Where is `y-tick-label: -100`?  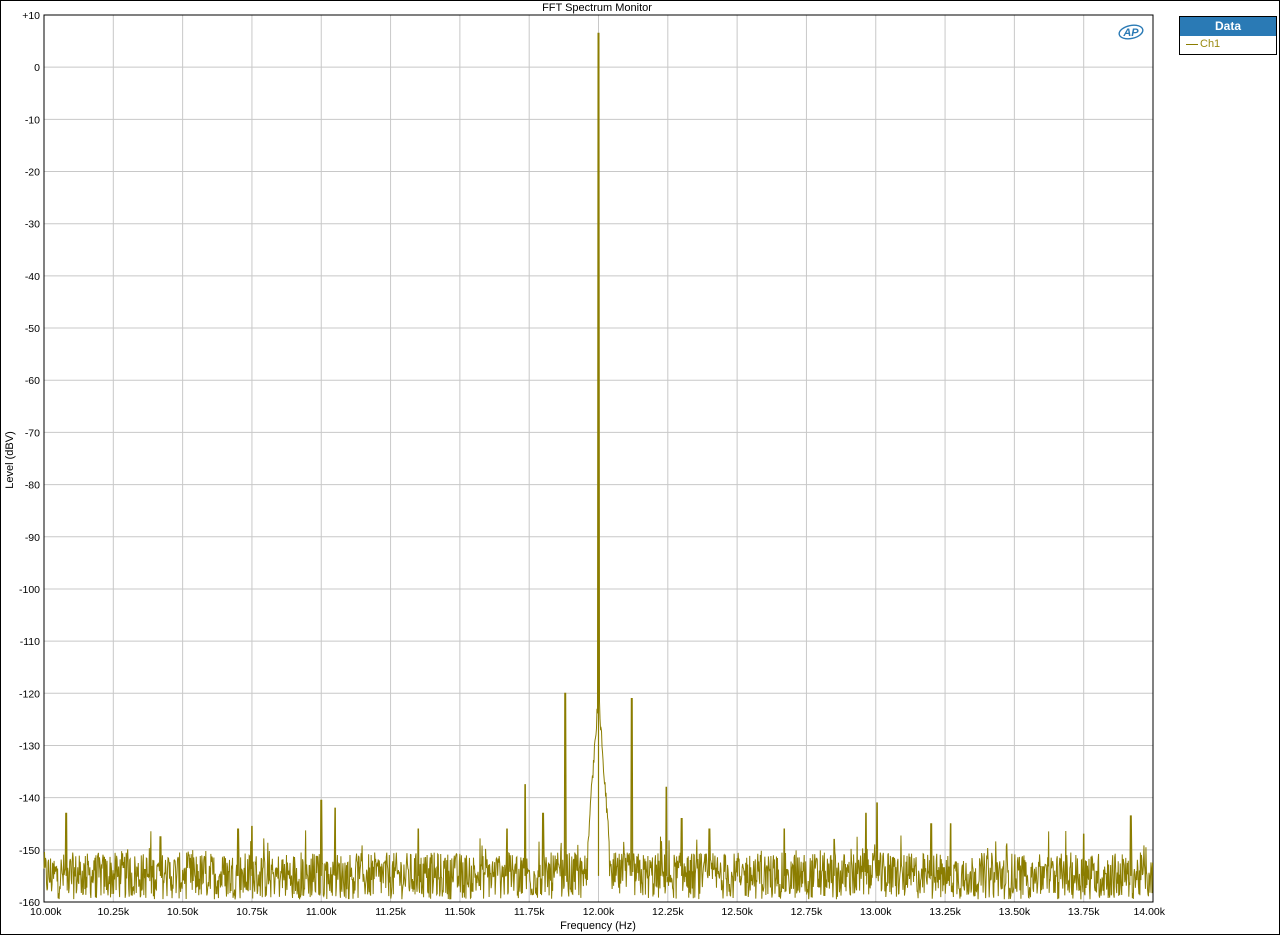 y-tick-label: -100 is located at coordinates (29, 590).